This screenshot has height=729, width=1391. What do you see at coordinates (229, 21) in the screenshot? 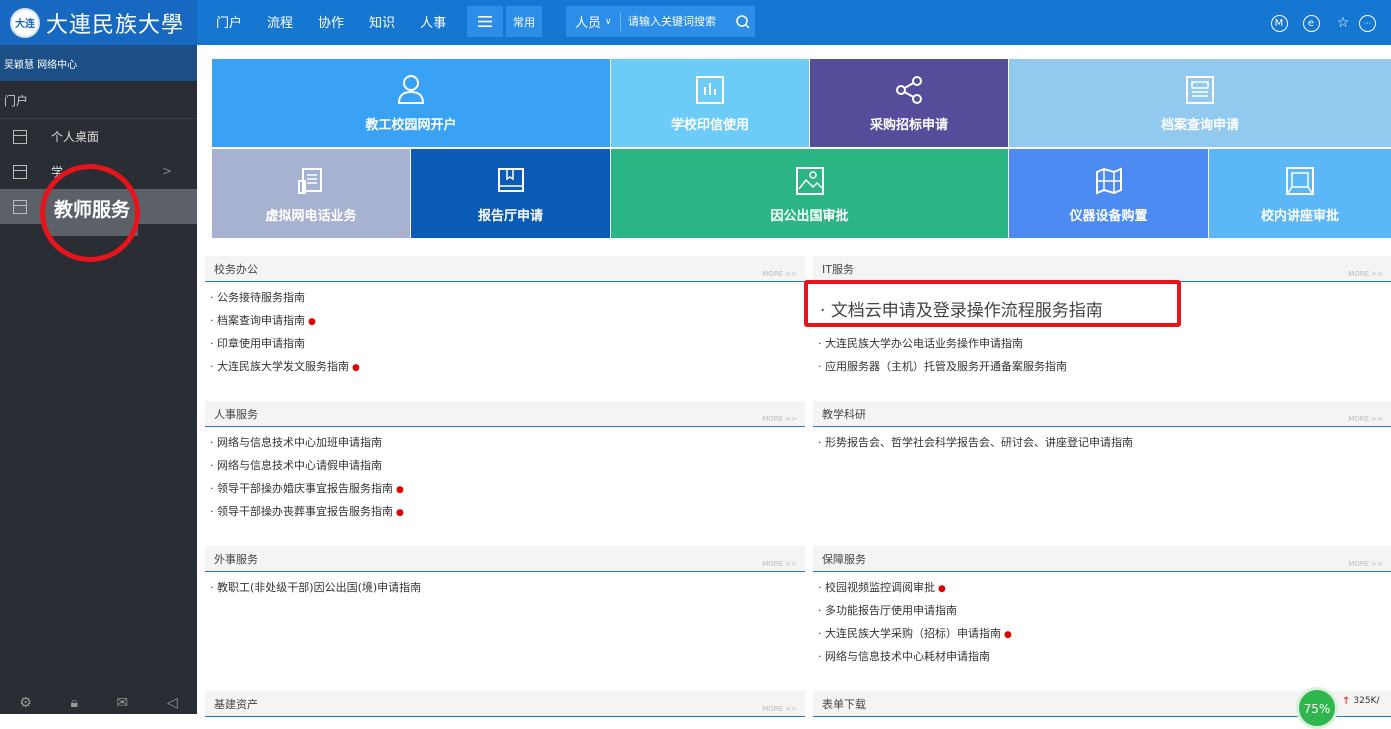
I see `nav-portal: 门户` at bounding box center [229, 21].